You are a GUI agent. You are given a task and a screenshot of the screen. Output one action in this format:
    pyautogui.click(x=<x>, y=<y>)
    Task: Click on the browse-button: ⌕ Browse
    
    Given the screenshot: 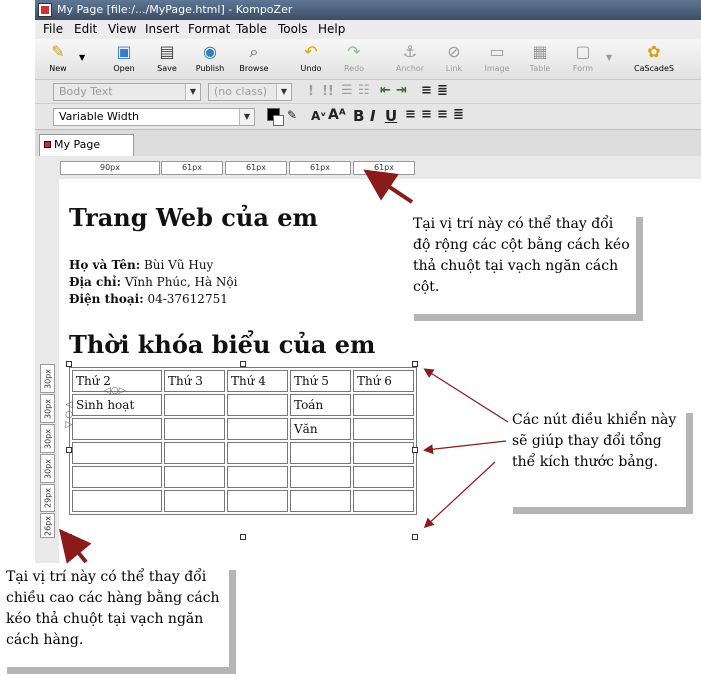 What is the action you would take?
    pyautogui.click(x=254, y=60)
    